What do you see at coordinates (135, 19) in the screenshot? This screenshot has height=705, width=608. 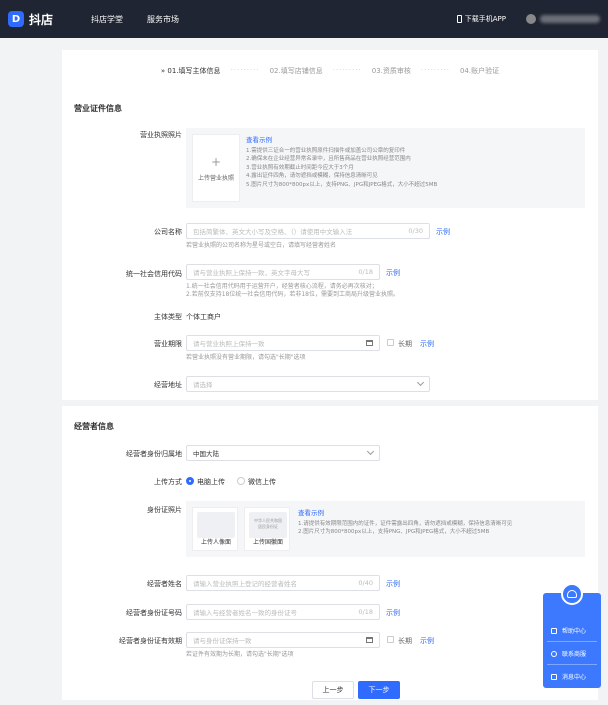 I see `top-nav: 抖店学堂 服务市场` at bounding box center [135, 19].